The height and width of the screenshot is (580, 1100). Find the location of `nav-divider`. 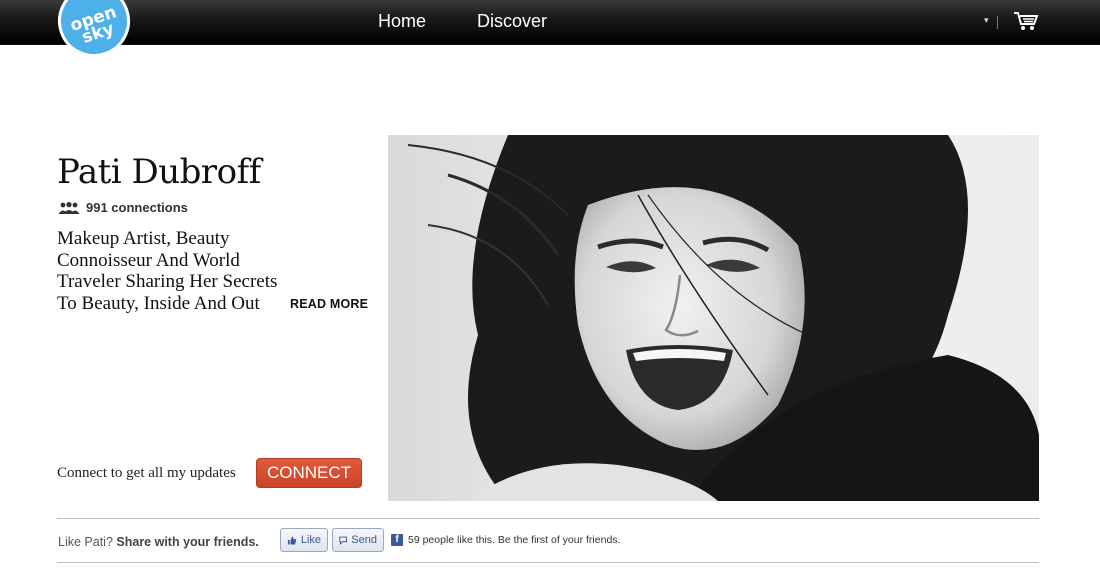

nav-divider is located at coordinates (997, 22).